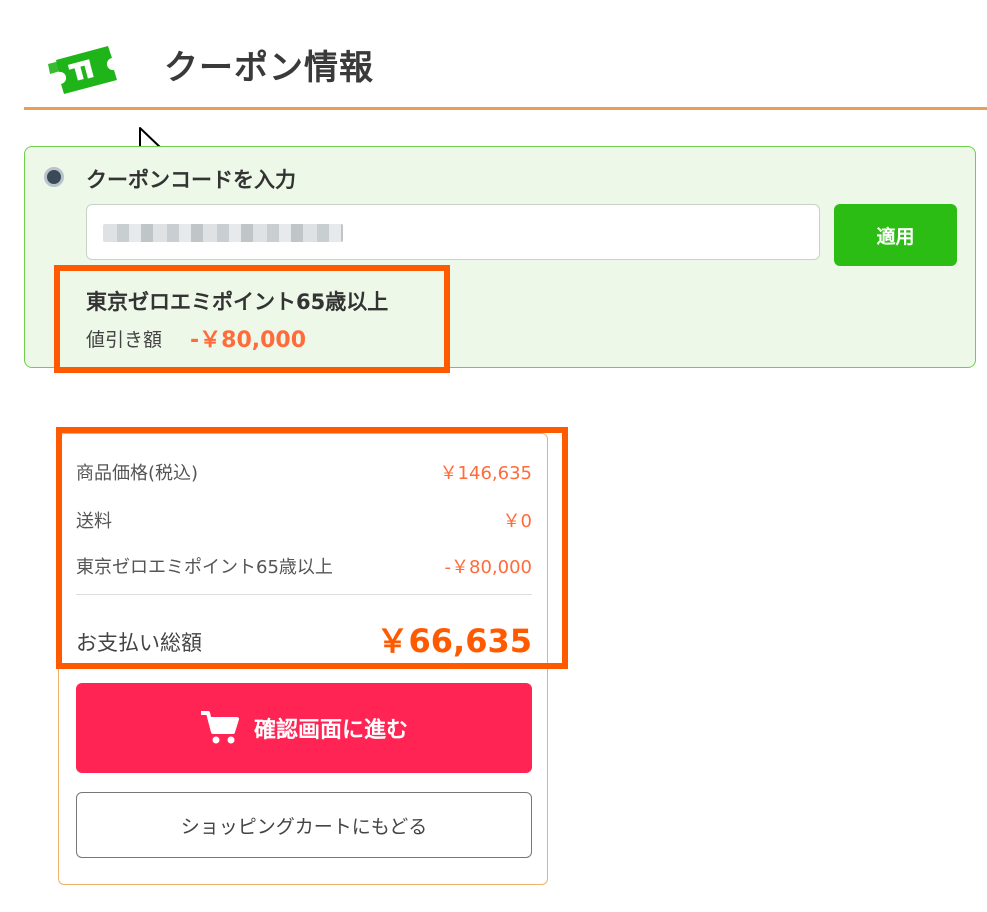  Describe the element at coordinates (219, 727) in the screenshot. I see `cart-icon` at that location.